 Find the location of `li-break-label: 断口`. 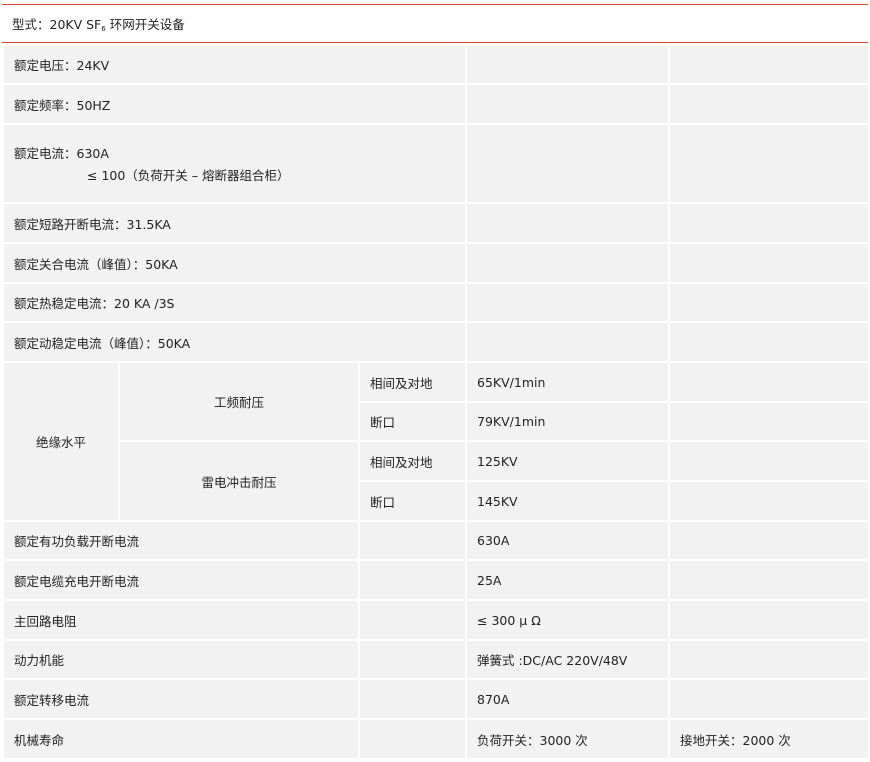

li-break-label: 断口 is located at coordinates (412, 501).